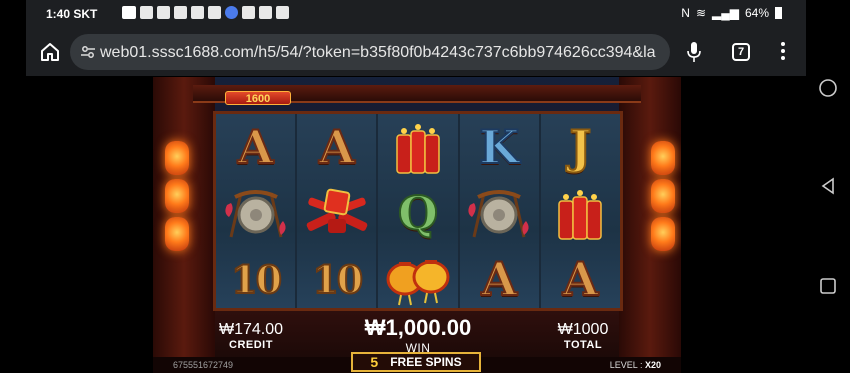 This screenshot has width=850, height=373. Describe the element at coordinates (50, 52) in the screenshot. I see `home-icon` at that location.